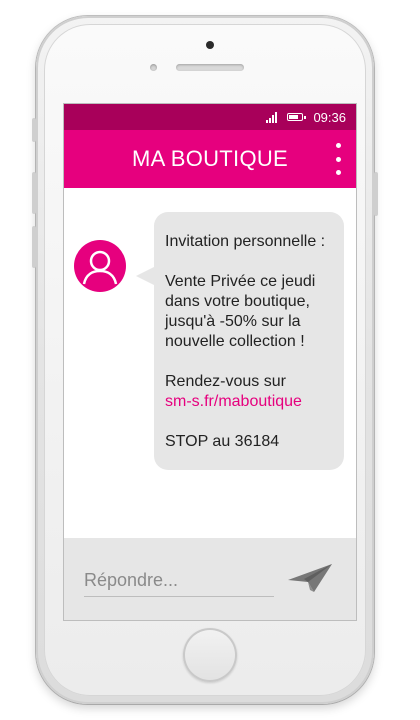 This screenshot has width=420, height=720. What do you see at coordinates (210, 67) in the screenshot?
I see `earpiece-speaker` at bounding box center [210, 67].